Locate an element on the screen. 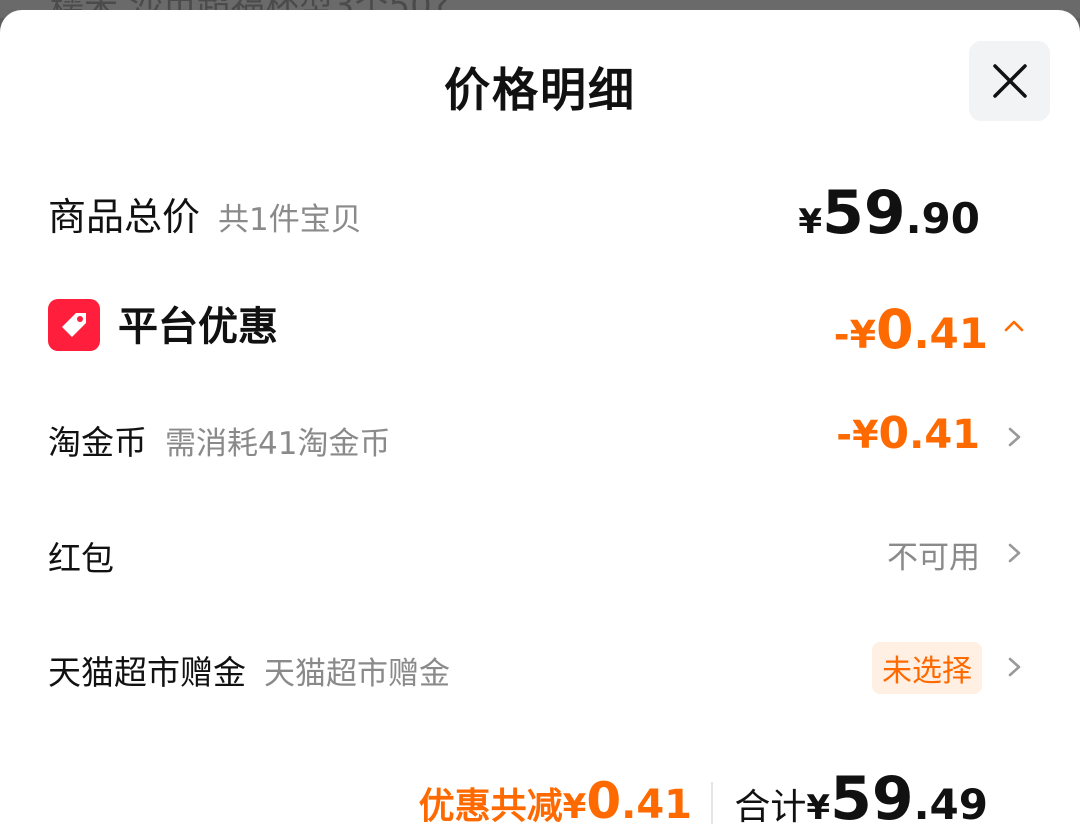 The height and width of the screenshot is (834, 1080). platform-amount-prefix: -¥ is located at coordinates (855, 335).